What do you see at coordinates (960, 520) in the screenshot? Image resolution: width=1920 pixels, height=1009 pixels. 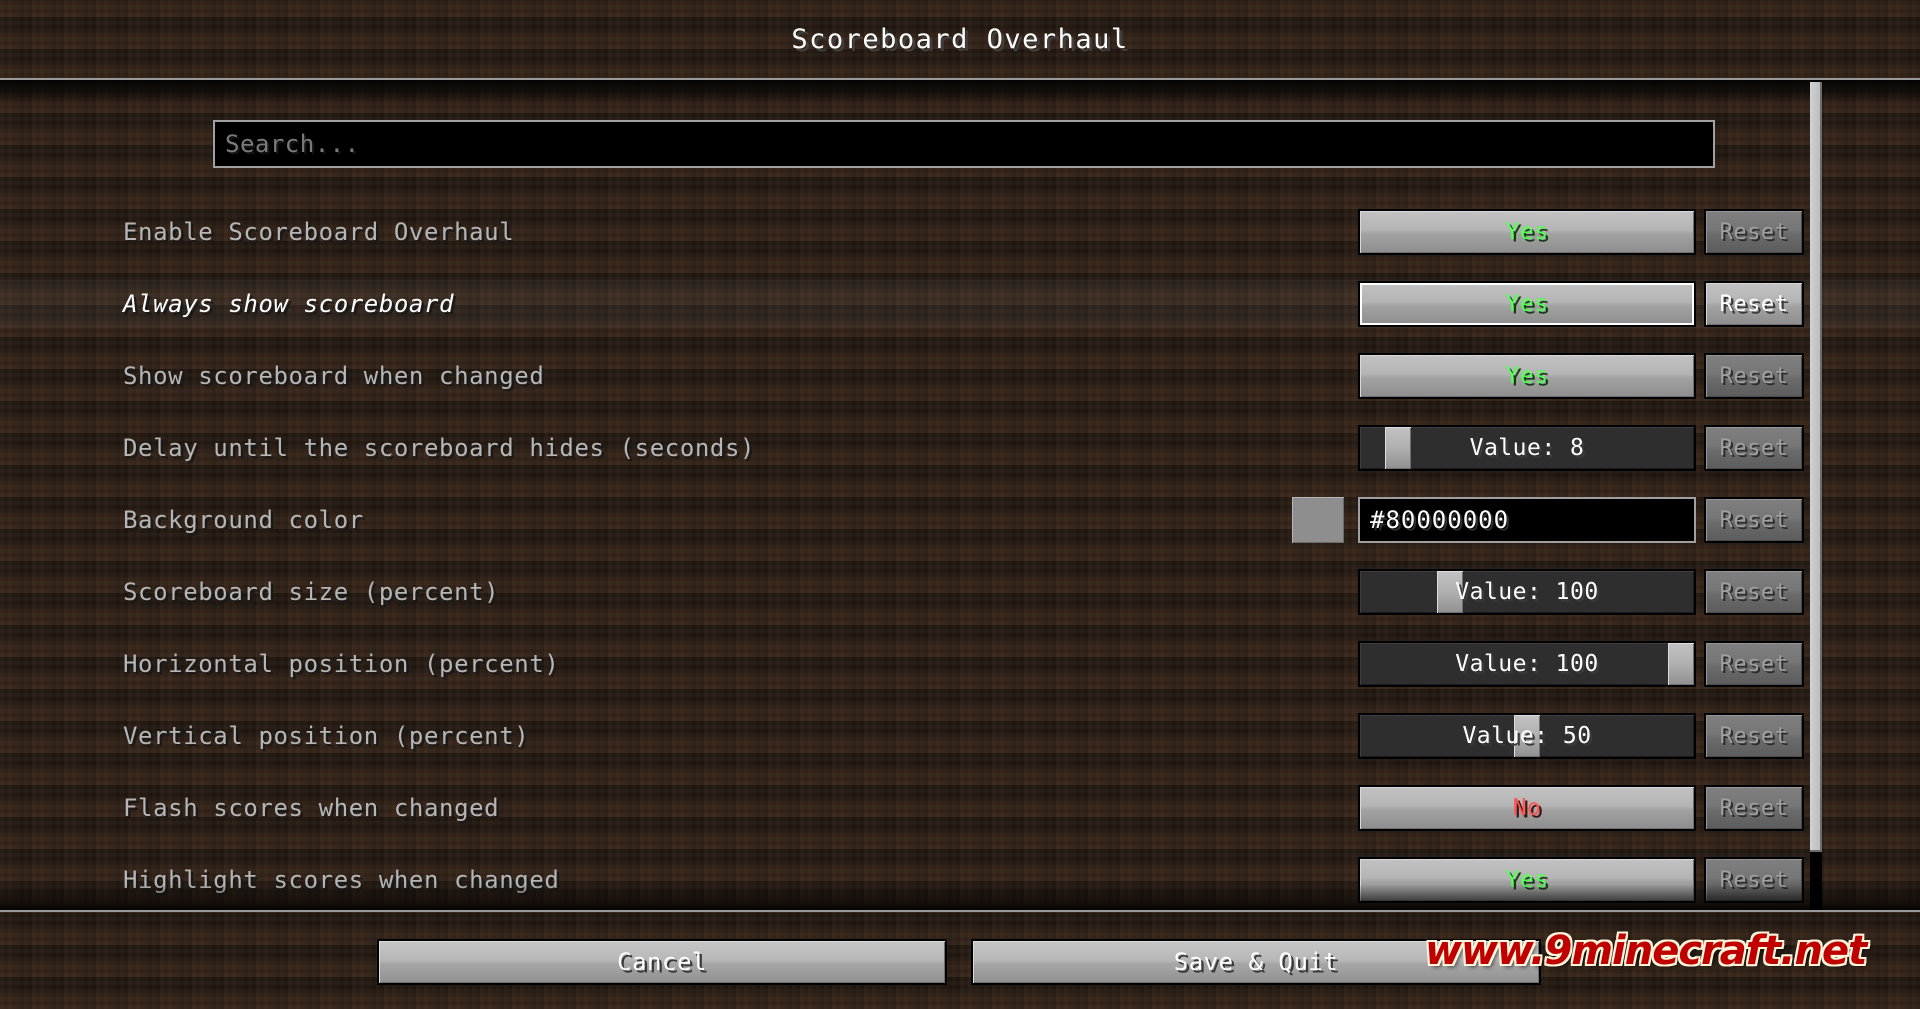 I see `option-row: Background color #80000000 Reset` at bounding box center [960, 520].